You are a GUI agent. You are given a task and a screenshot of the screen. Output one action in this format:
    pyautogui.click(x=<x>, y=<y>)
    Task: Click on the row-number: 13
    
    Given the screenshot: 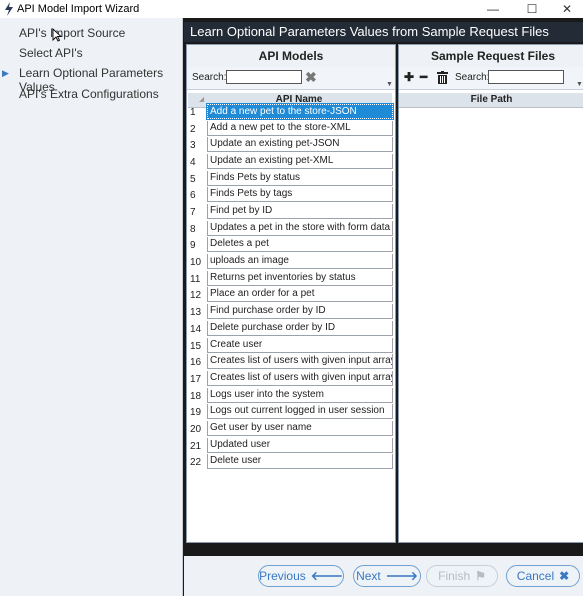 What is the action you would take?
    pyautogui.click(x=196, y=313)
    